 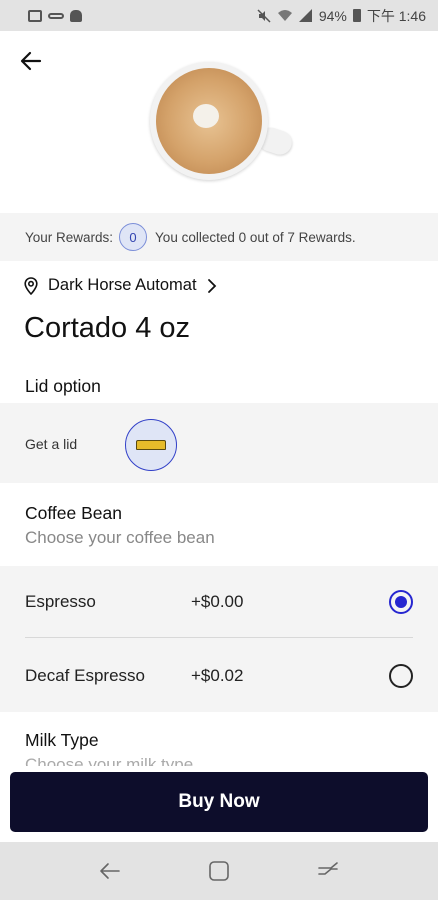 I want to click on milk-type-subheading: Choose your milk type, so click(x=109, y=760).